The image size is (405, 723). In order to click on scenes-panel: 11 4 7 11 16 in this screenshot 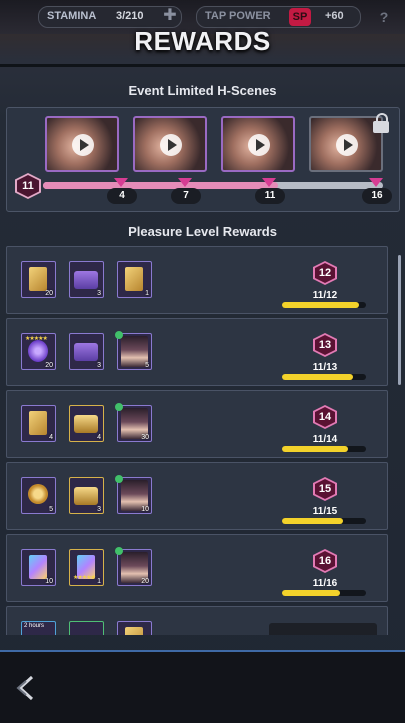, I will do `click(203, 159)`.